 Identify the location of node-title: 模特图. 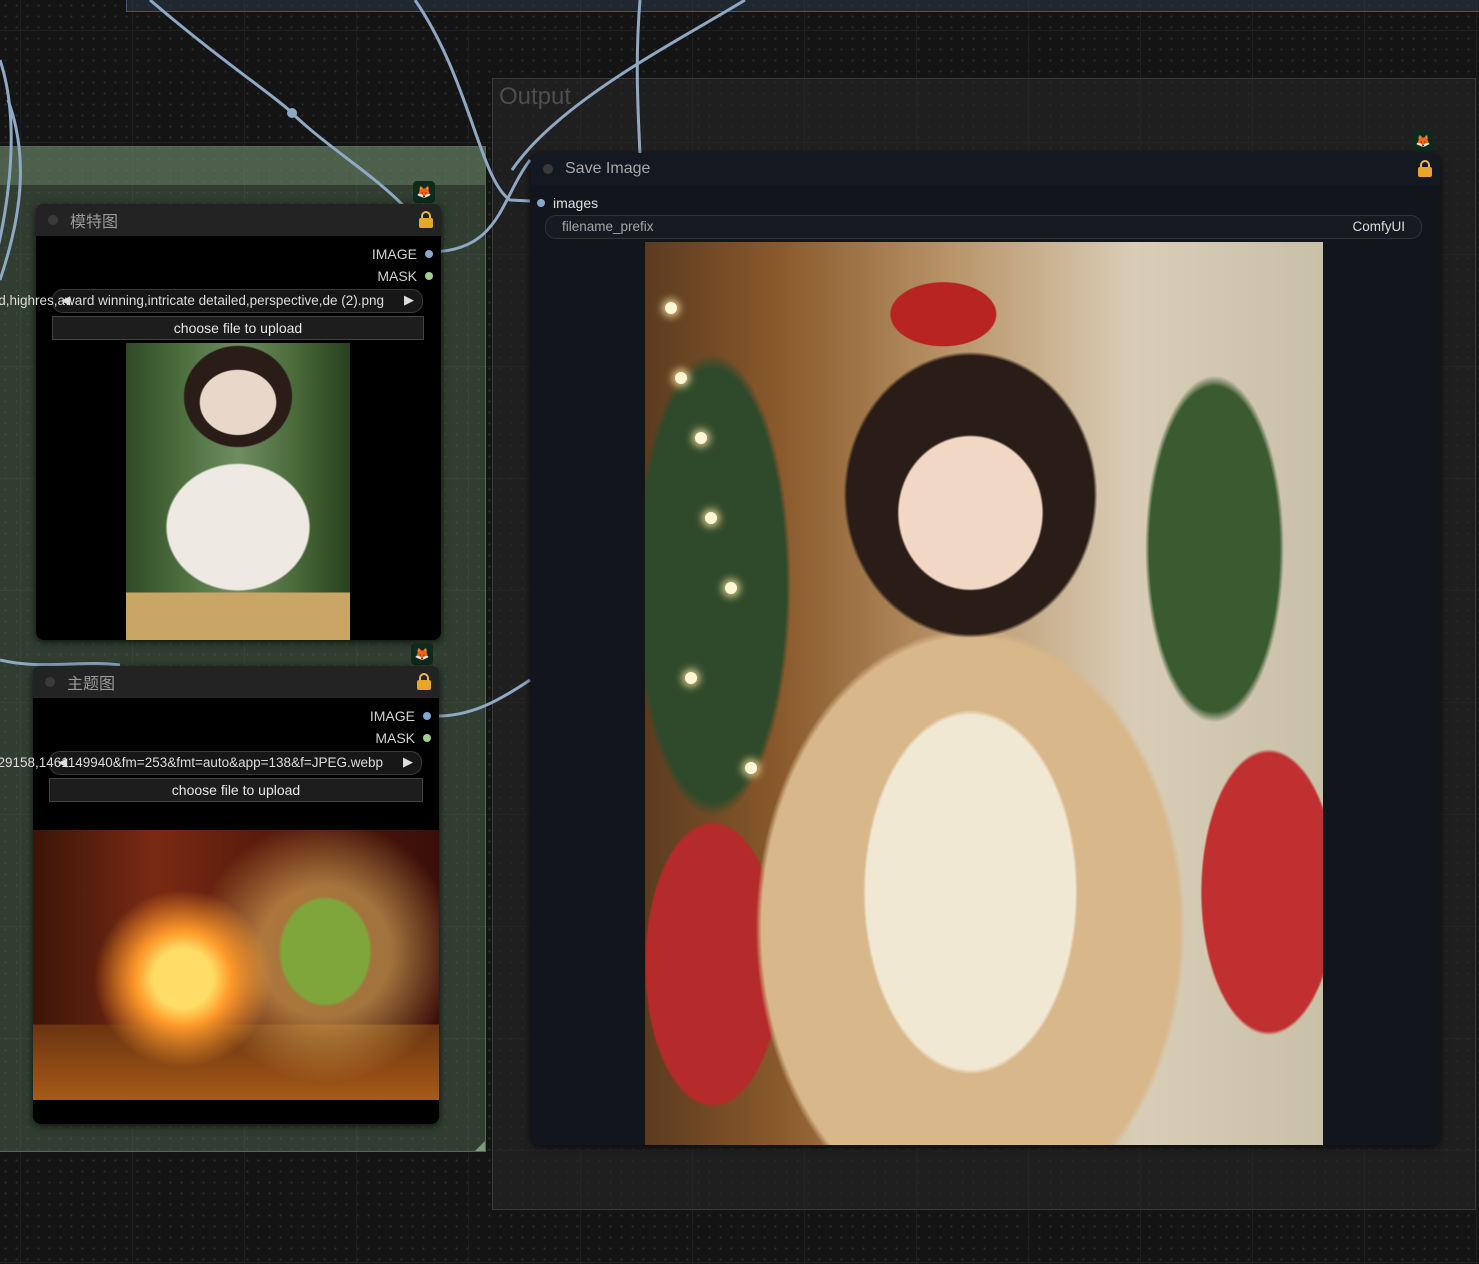
(94, 222).